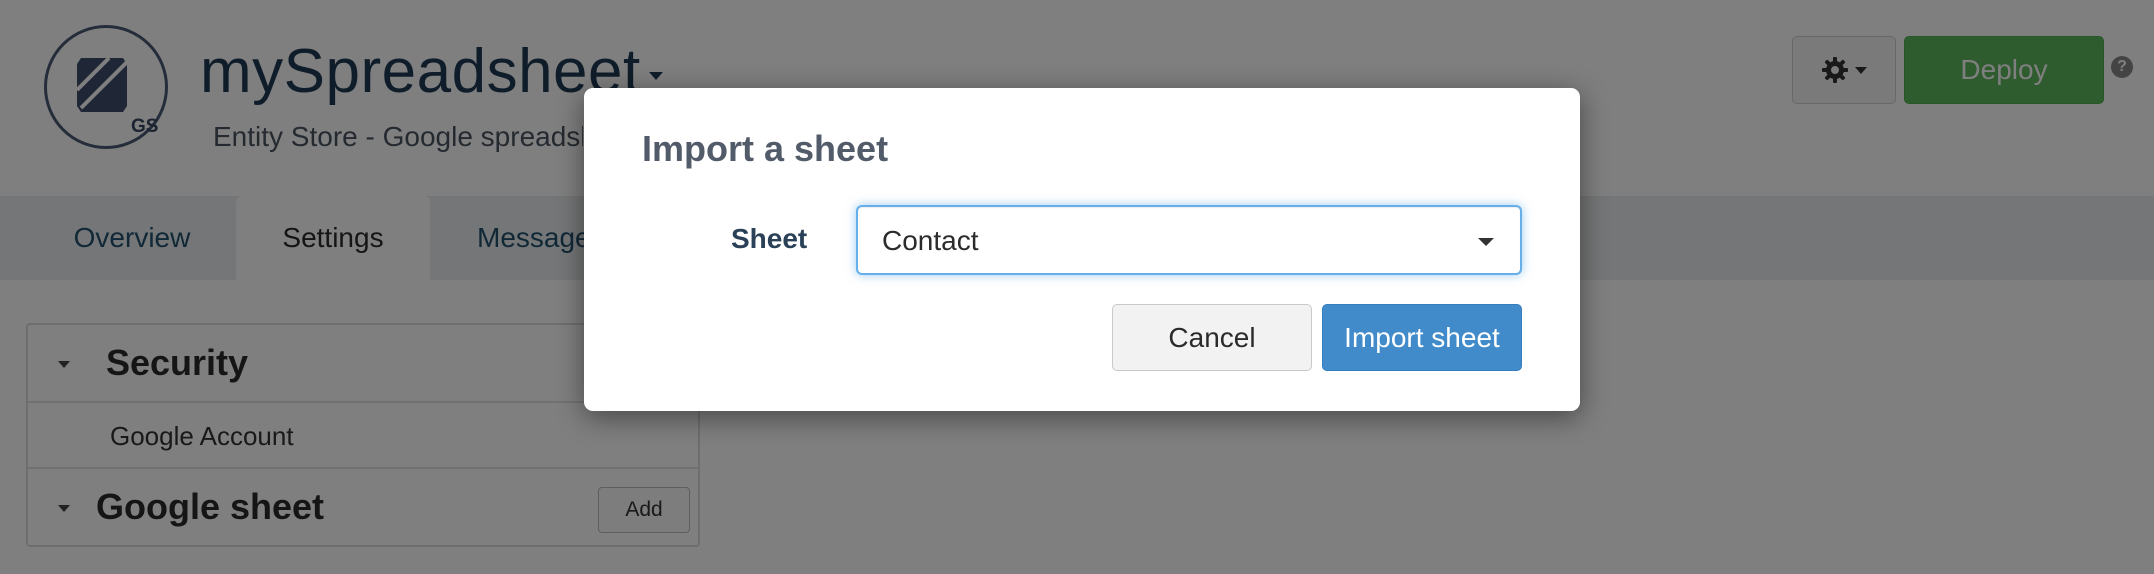 Image resolution: width=2154 pixels, height=574 pixels. What do you see at coordinates (1422, 337) in the screenshot?
I see `import-sheet-button: Import sheet` at bounding box center [1422, 337].